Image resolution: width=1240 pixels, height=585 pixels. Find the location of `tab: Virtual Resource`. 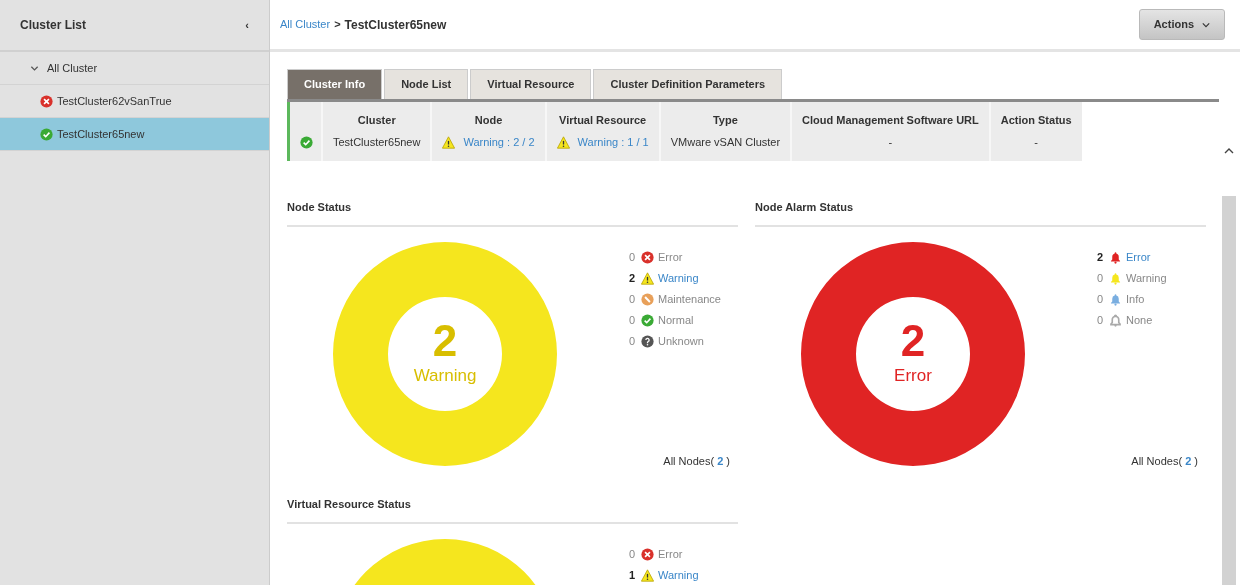

tab: Virtual Resource is located at coordinates (531, 84).